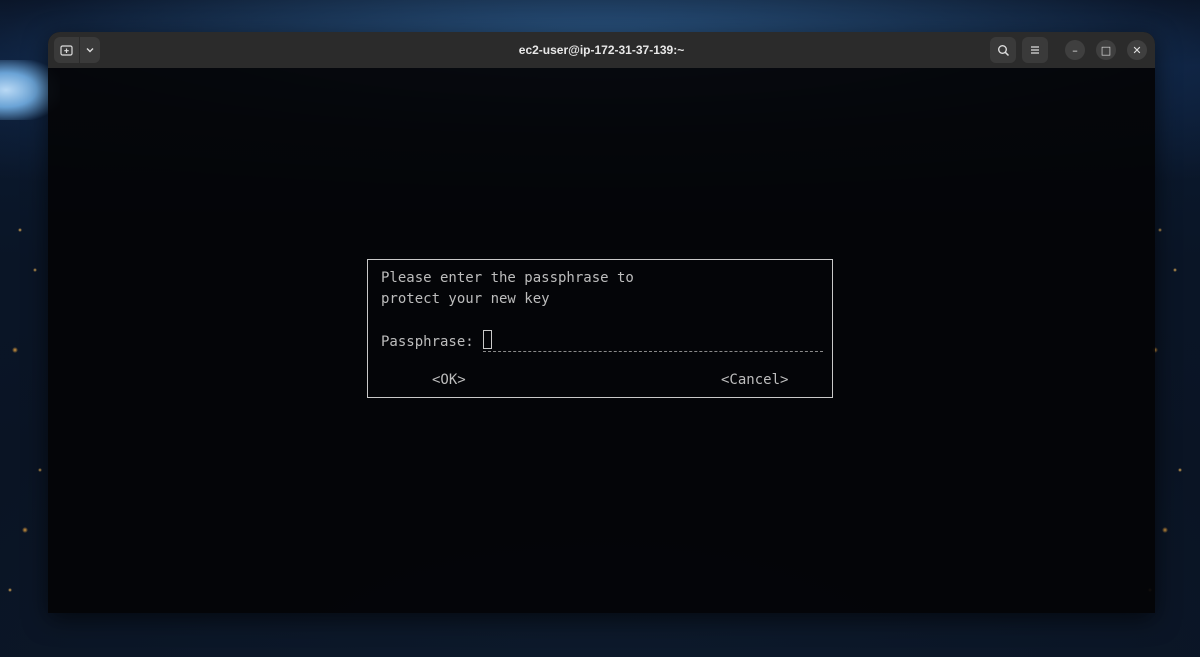 This screenshot has height=657, width=1200. Describe the element at coordinates (449, 380) in the screenshot. I see `ok-button: <OK>` at that location.